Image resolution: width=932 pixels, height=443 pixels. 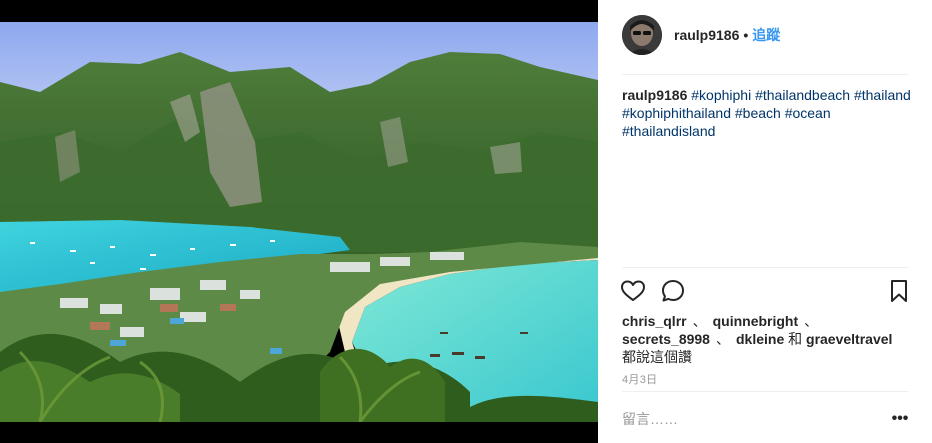 I want to click on liker-link: secrets_8998, so click(x=666, y=339).